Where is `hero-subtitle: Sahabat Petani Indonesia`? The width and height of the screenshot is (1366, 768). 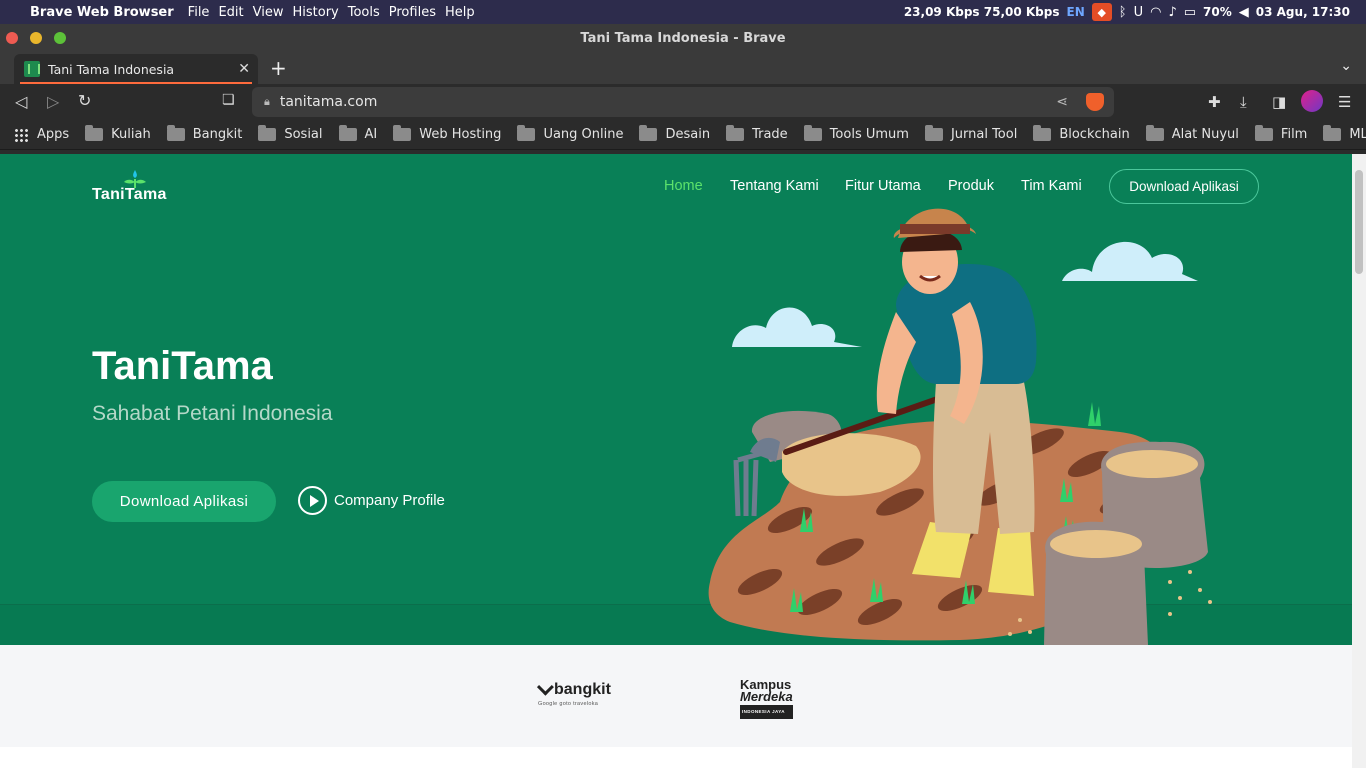
hero-subtitle: Sahabat Petani Indonesia is located at coordinates (212, 413).